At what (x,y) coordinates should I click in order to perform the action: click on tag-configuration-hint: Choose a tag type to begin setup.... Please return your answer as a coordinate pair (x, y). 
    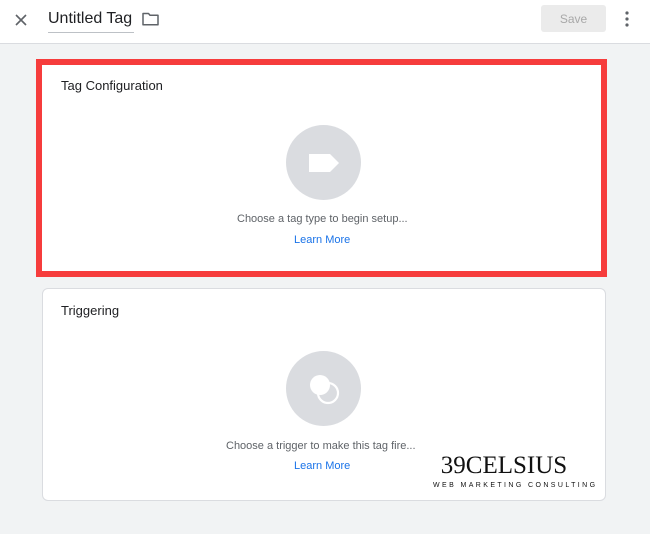
    Looking at the image, I should click on (322, 219).